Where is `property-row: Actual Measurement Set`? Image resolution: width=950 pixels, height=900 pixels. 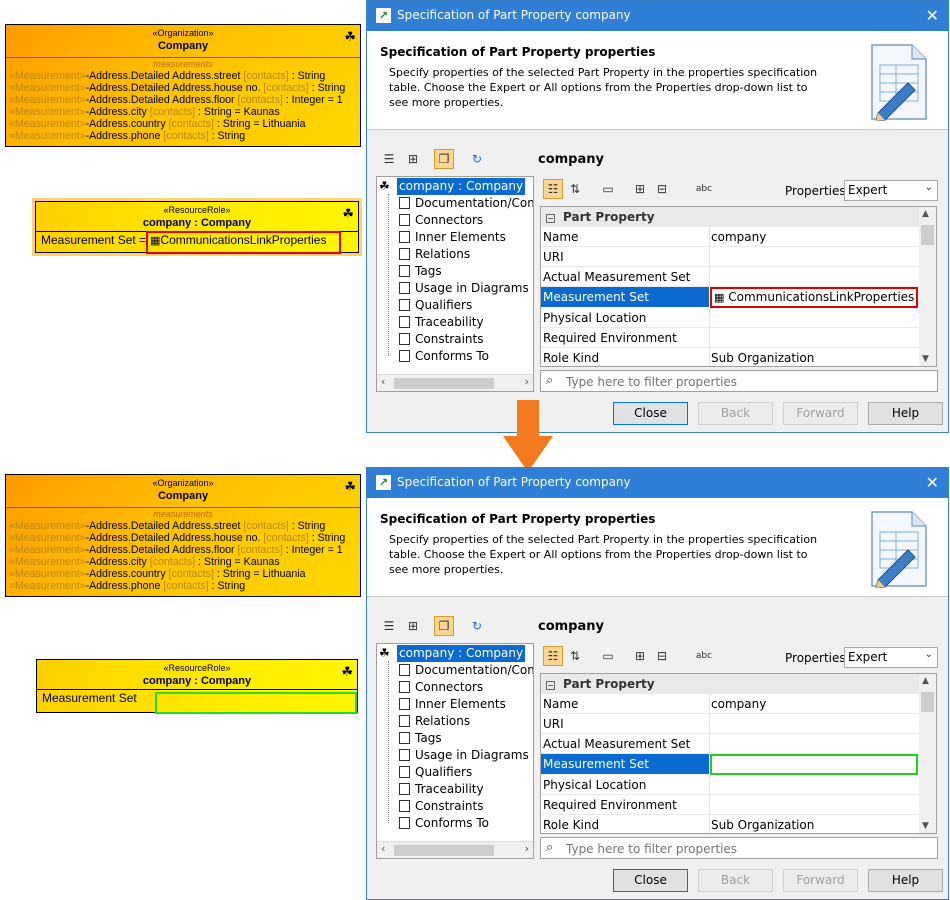
property-row: Actual Measurement Set is located at coordinates (731, 744).